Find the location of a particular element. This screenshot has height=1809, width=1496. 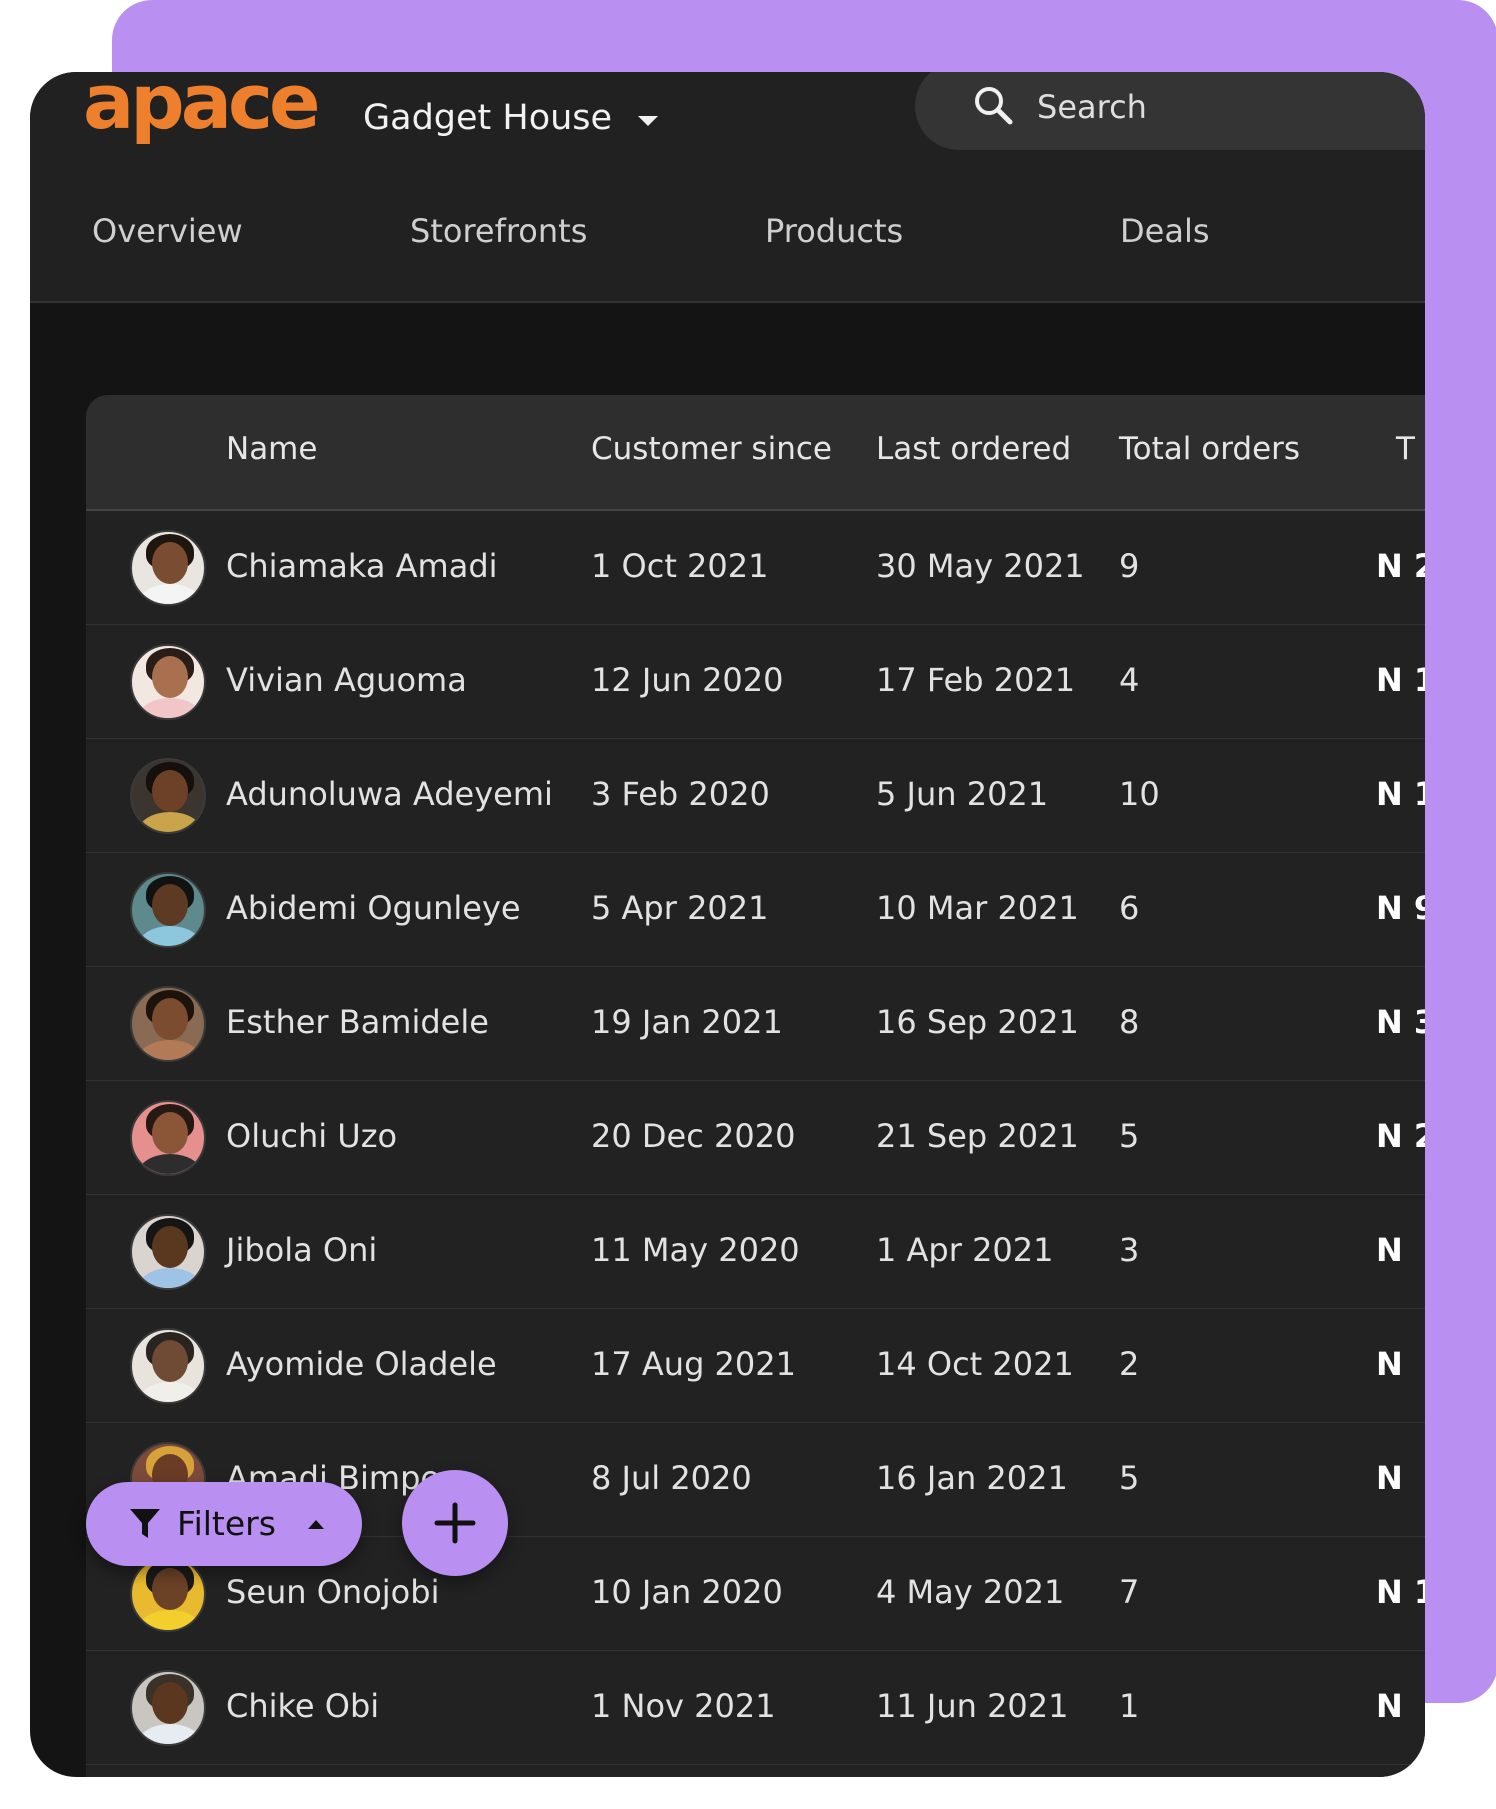

store-switcher: Gadget House is located at coordinates (511, 118).